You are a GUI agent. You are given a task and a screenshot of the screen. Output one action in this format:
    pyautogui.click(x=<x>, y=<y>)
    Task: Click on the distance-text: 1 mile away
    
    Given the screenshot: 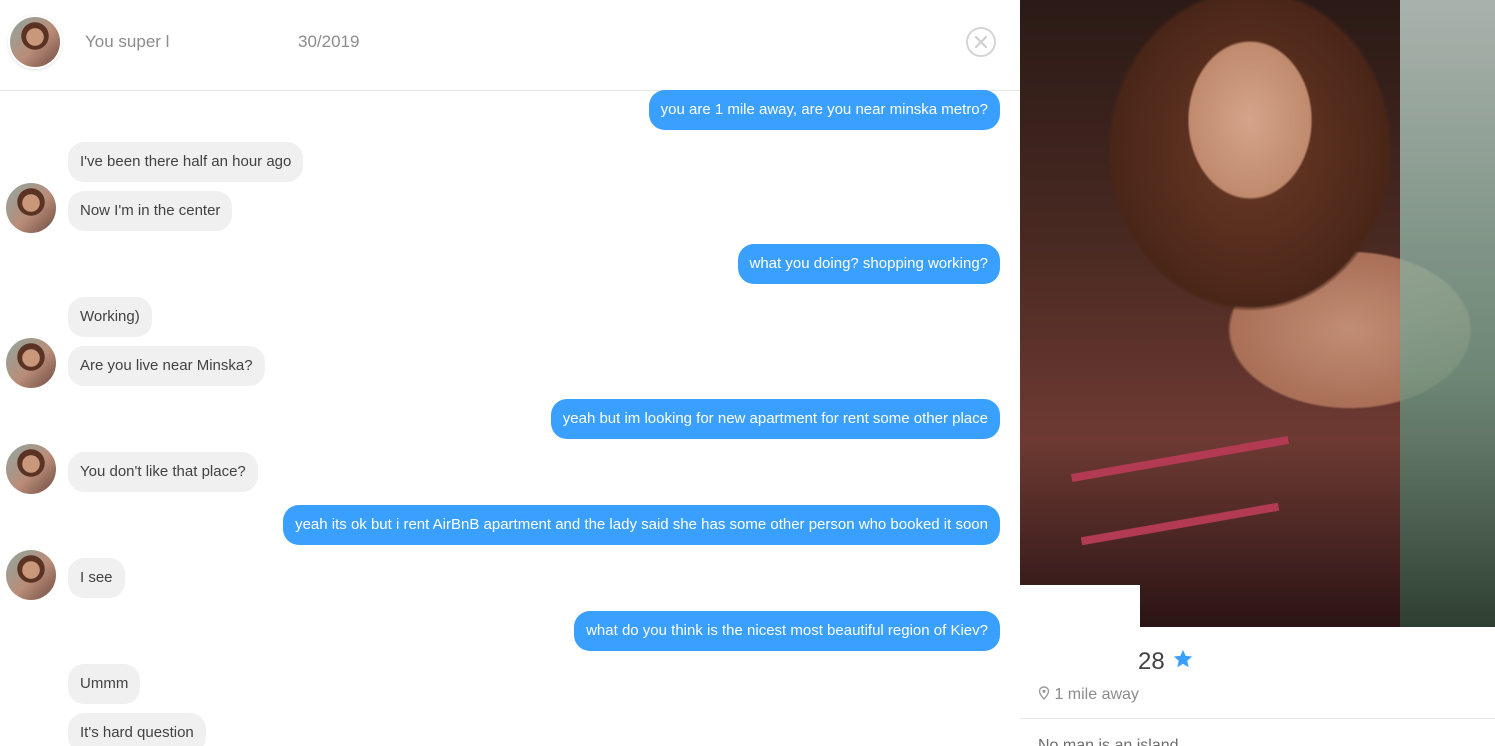 What is the action you would take?
    pyautogui.click(x=1096, y=694)
    